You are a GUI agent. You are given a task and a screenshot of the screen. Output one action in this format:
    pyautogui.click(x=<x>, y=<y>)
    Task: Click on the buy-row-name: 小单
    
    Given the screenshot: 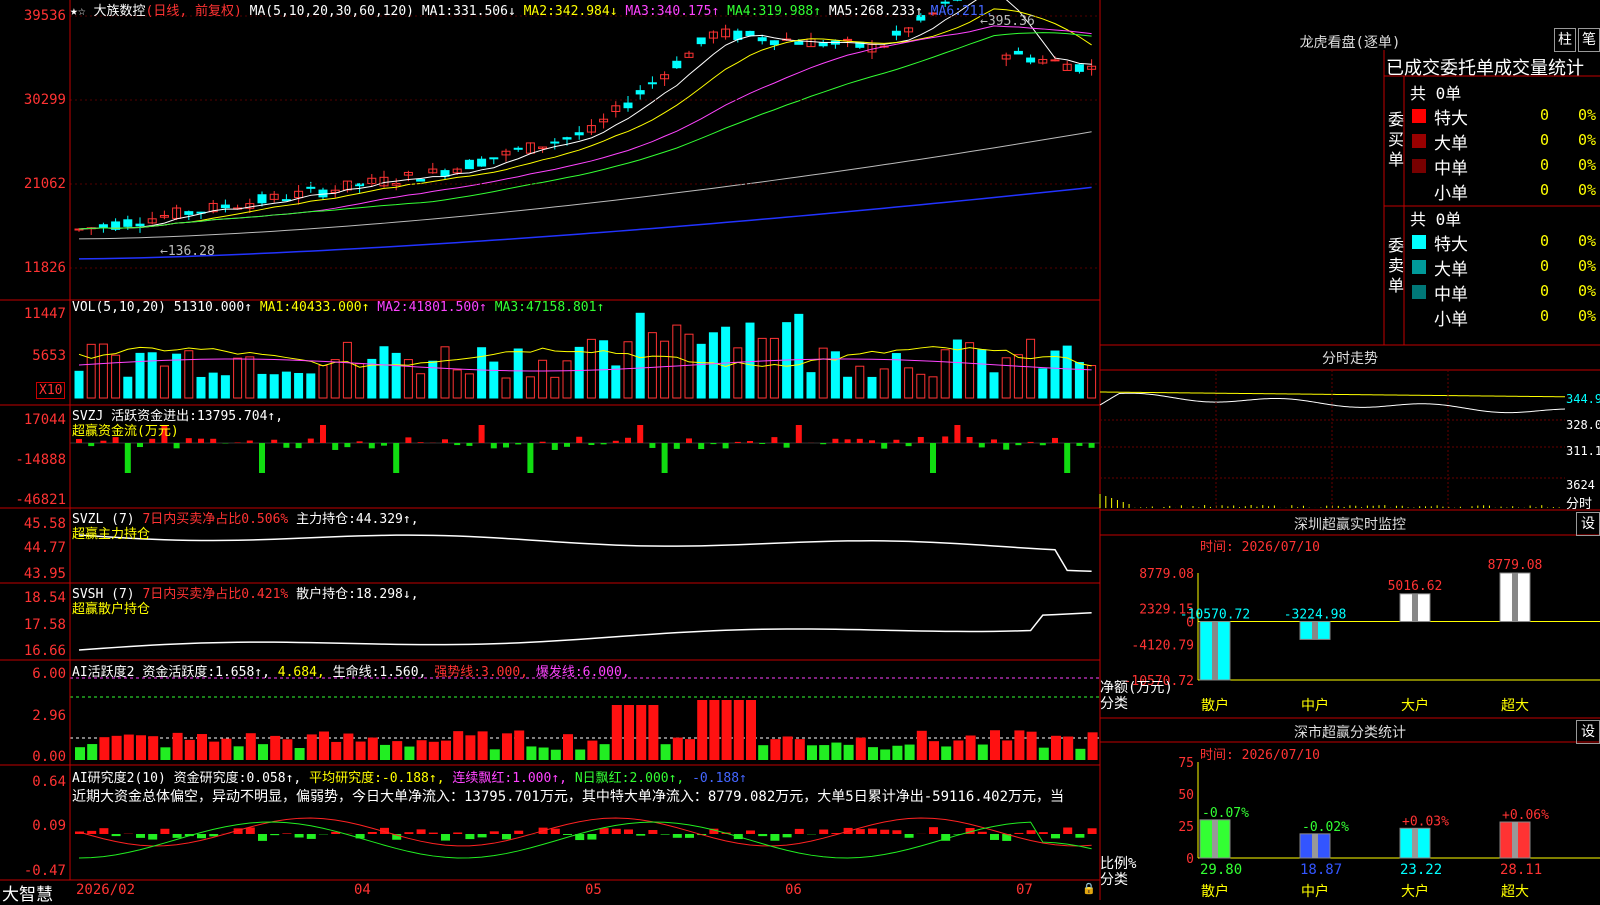 What is the action you would take?
    pyautogui.click(x=1451, y=191)
    